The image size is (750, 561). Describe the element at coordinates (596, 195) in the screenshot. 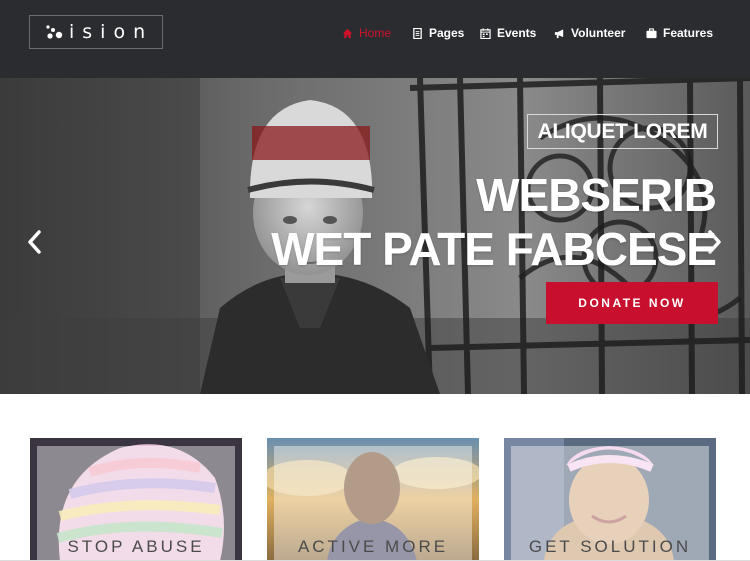

I see `hero-title-line-1: WEBSERIB` at that location.